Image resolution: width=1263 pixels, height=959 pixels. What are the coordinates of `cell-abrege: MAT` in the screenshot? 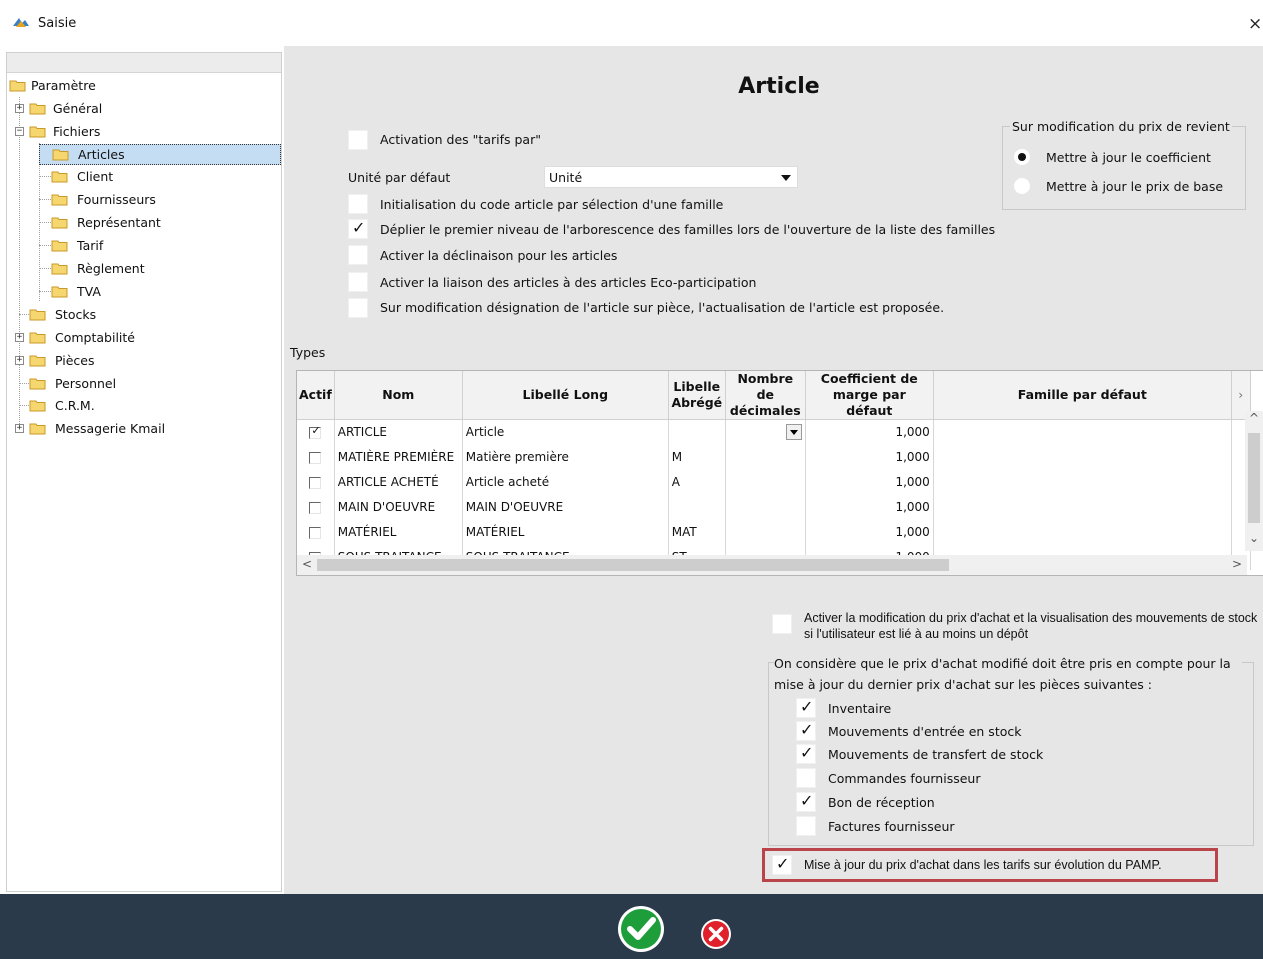 It's located at (697, 532).